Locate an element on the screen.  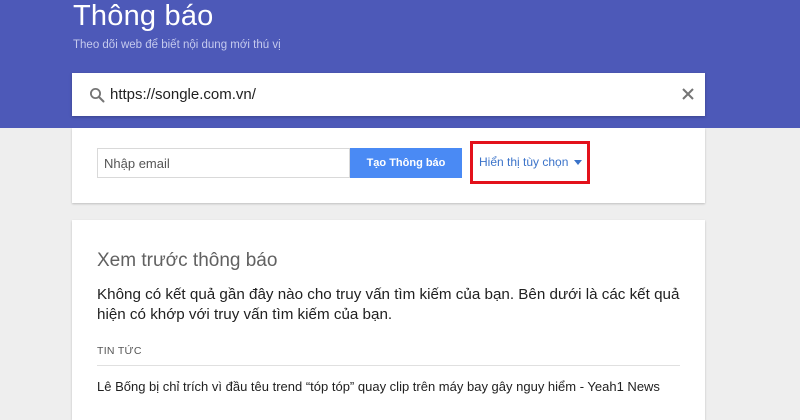
create-alert-card: Tạo Thông báo Hiển thị tùy chọn is located at coordinates (388, 165).